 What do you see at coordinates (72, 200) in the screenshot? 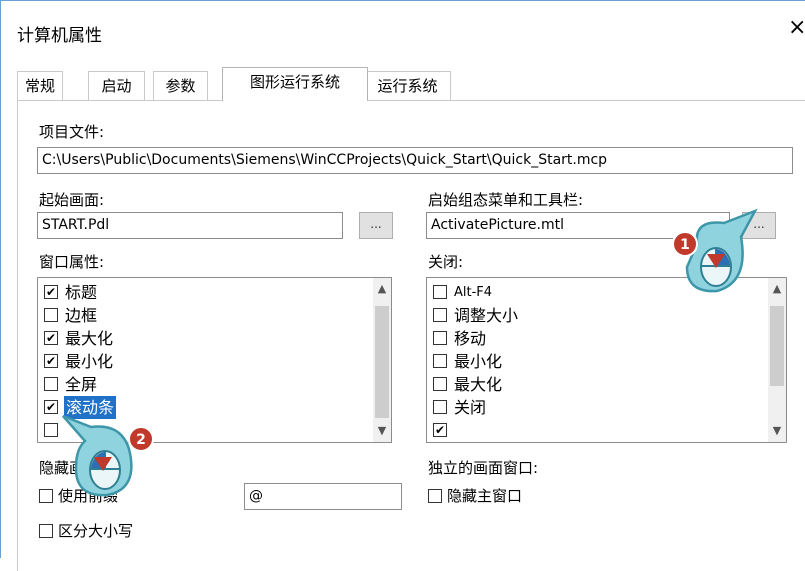
I see `start-screen-label: 起始画面:` at bounding box center [72, 200].